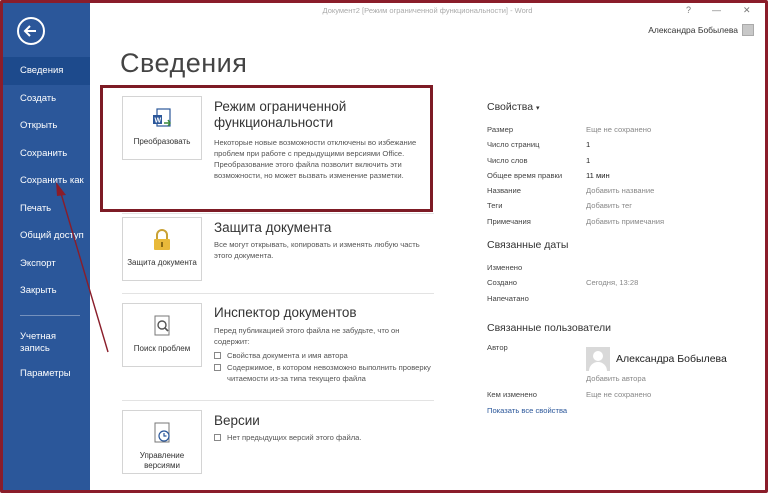 This screenshot has height=493, width=768. I want to click on annotation-arrow-icon, so click(82, 267).